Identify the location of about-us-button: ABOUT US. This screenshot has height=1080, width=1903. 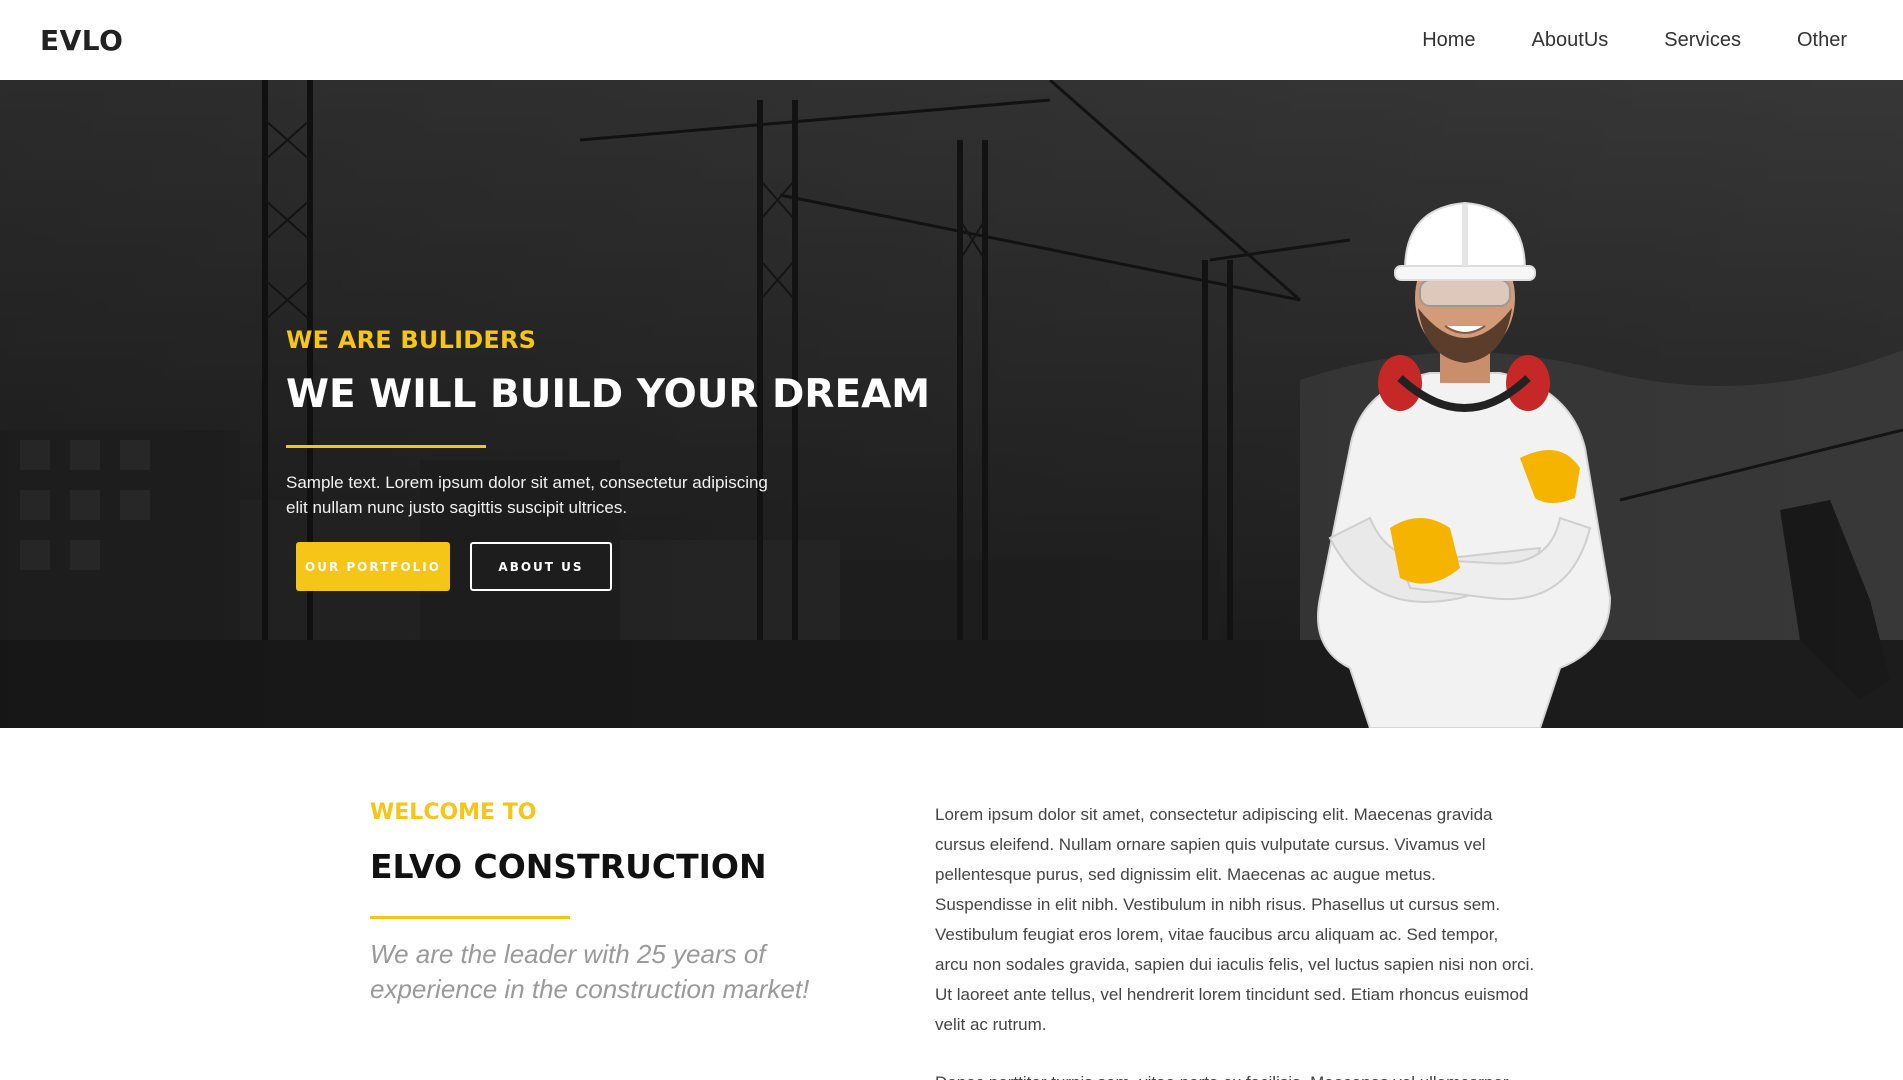
(541, 566).